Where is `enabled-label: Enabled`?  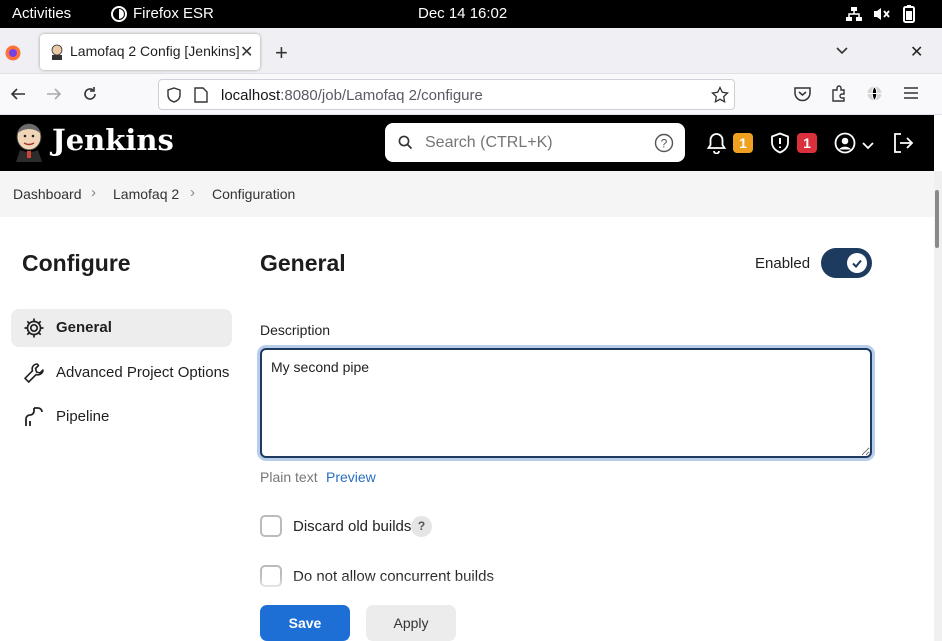
enabled-label: Enabled is located at coordinates (783, 263).